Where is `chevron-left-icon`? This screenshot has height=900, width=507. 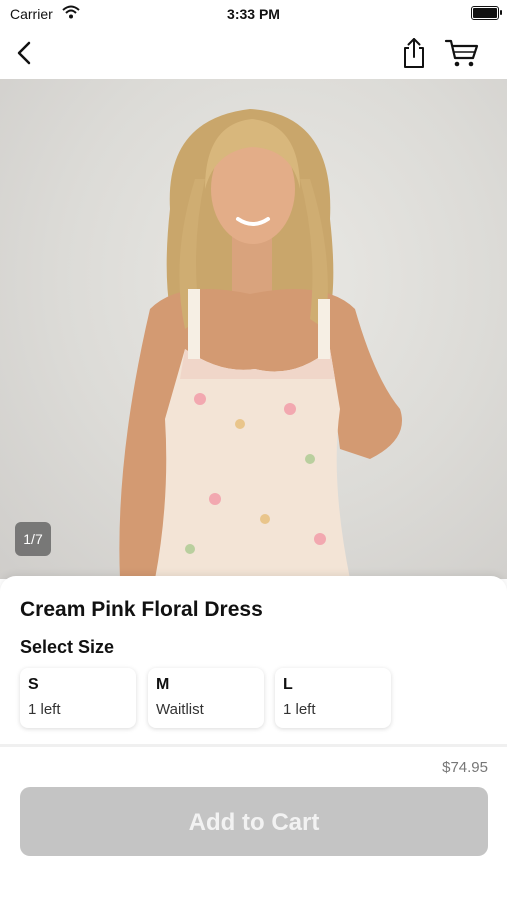
chevron-left-icon is located at coordinates (25, 53).